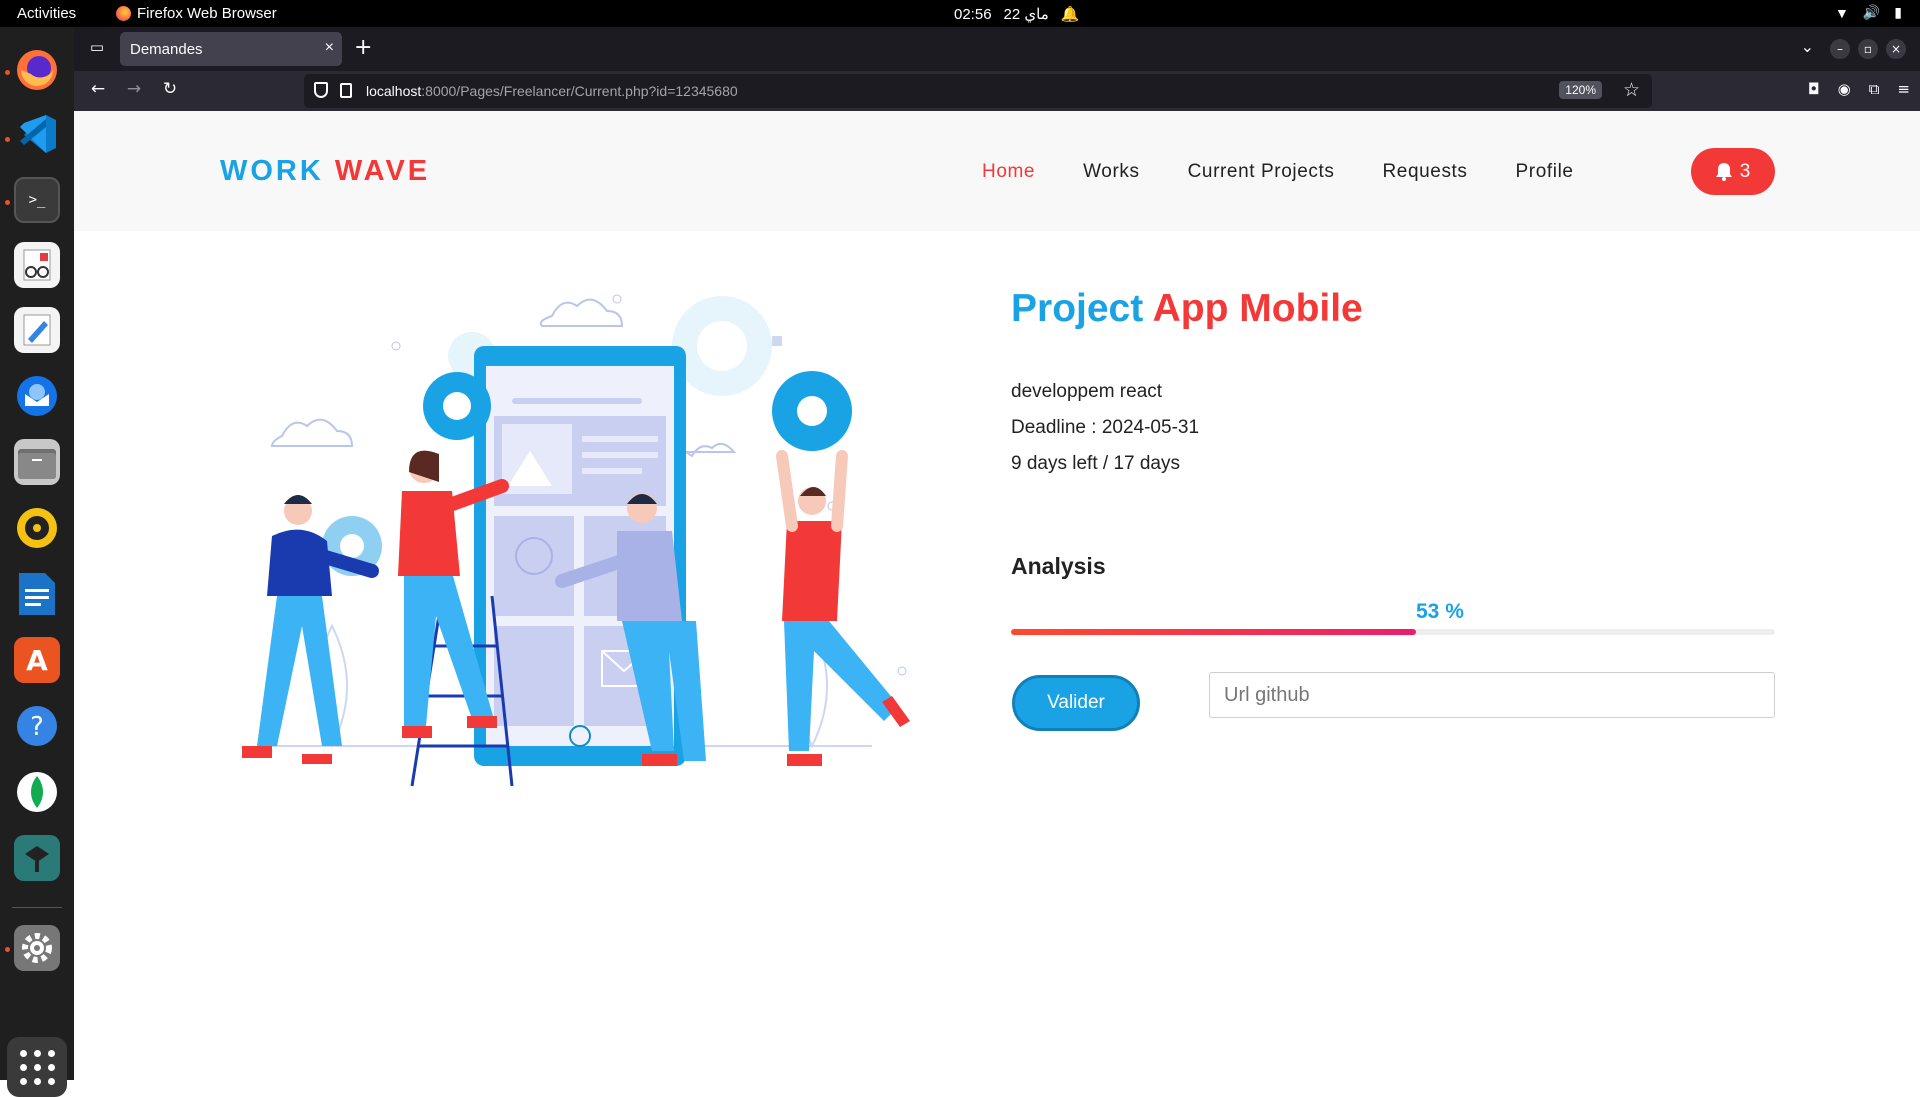 Image resolution: width=1920 pixels, height=1097 pixels. What do you see at coordinates (1874, 89) in the screenshot?
I see `extensions-icon: ⧉` at bounding box center [1874, 89].